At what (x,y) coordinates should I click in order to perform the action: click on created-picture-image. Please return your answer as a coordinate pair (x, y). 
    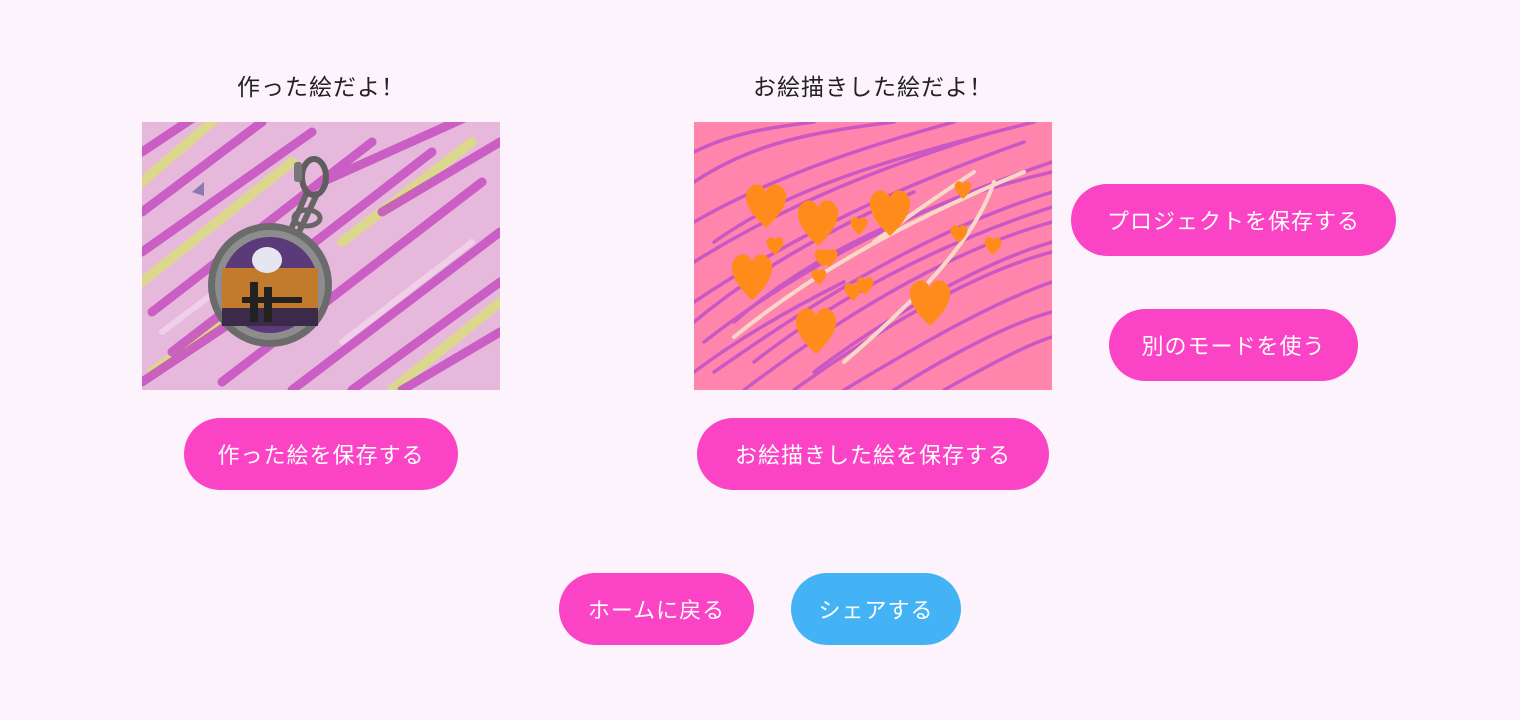
    Looking at the image, I should click on (321, 256).